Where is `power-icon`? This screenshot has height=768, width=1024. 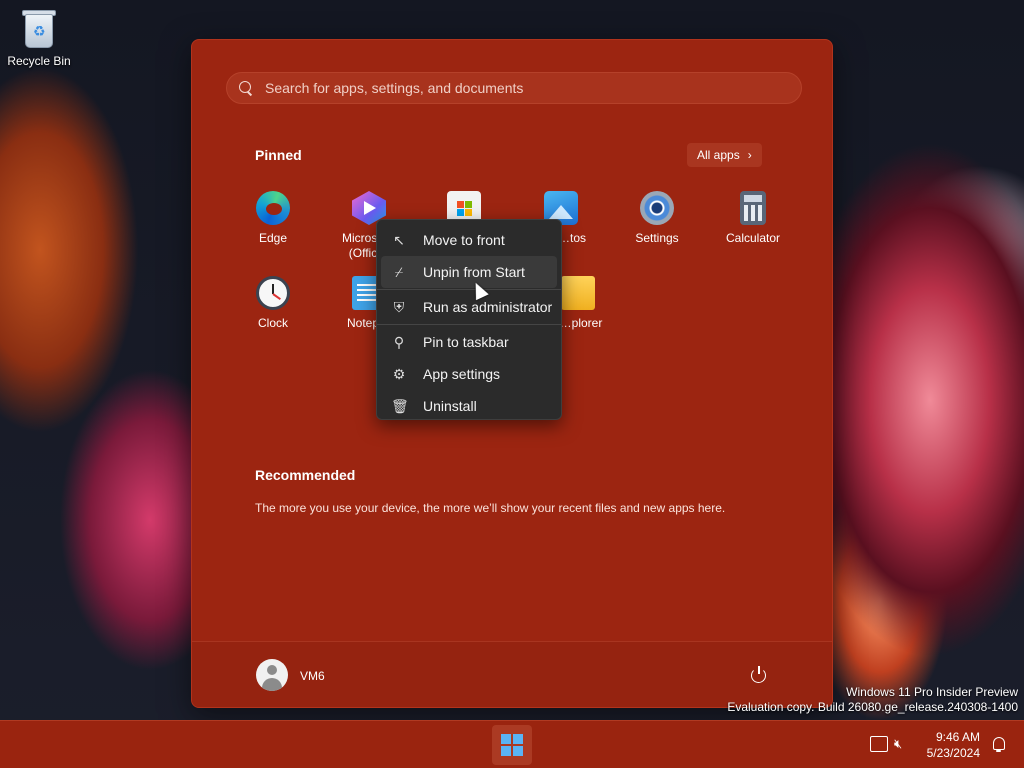
power-icon is located at coordinates (759, 675).